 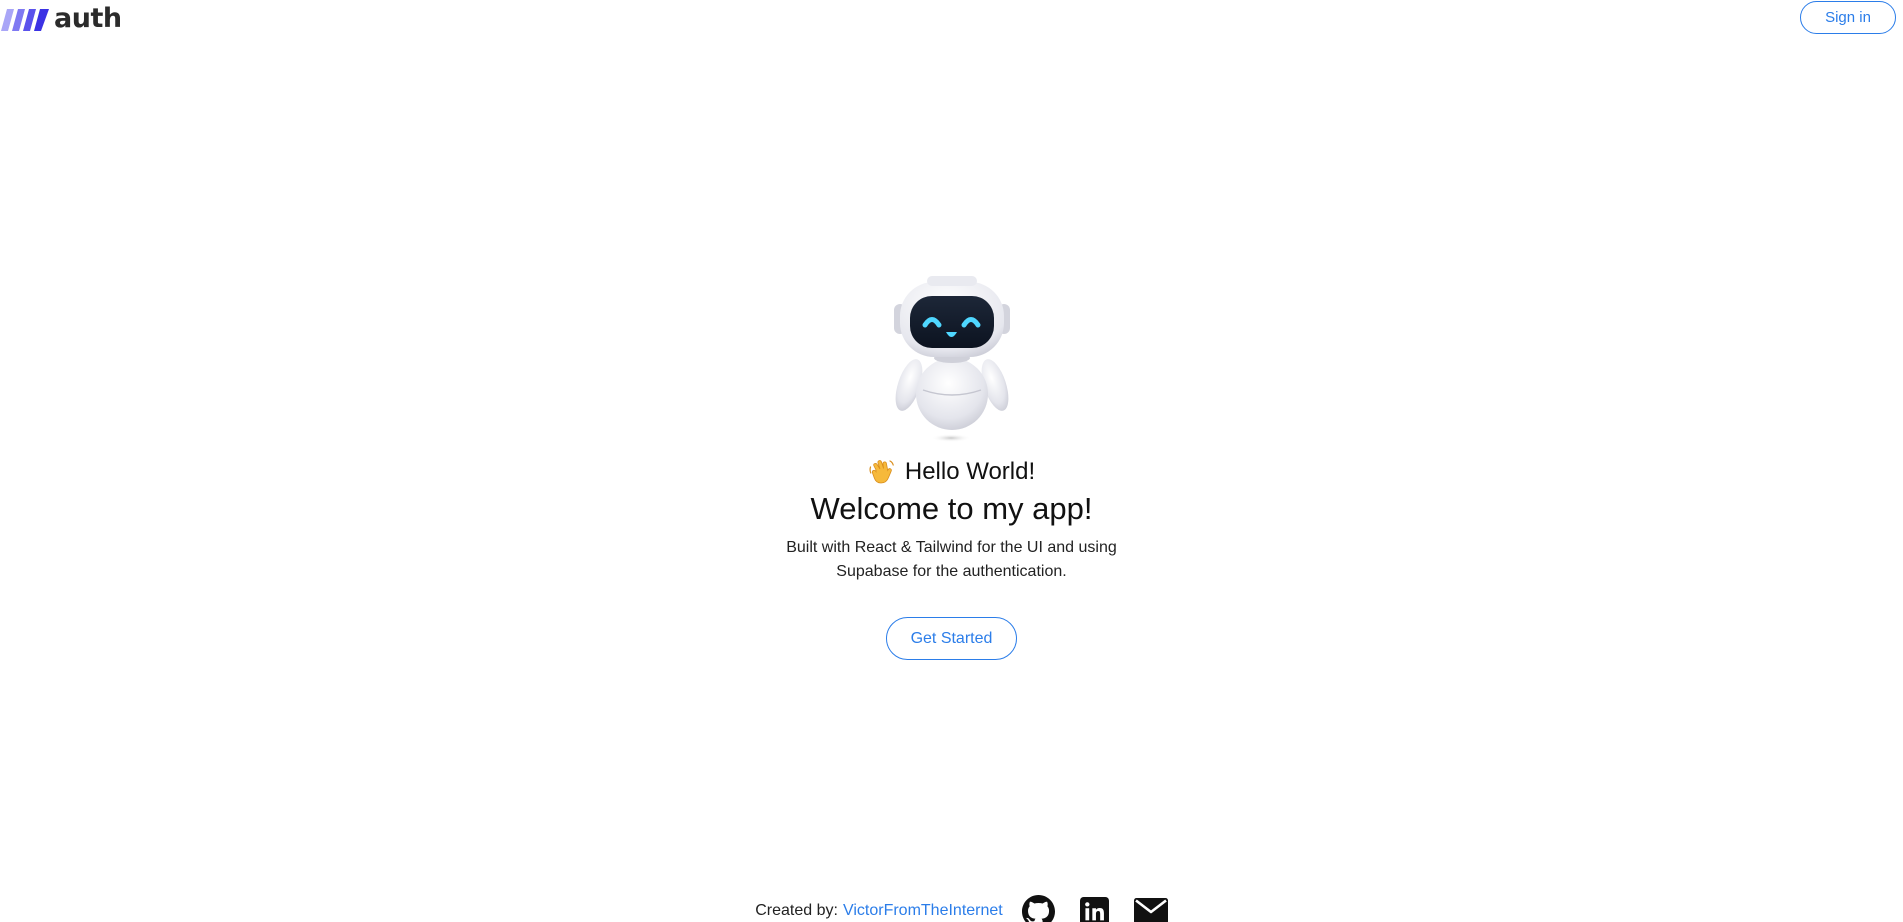 I want to click on robot-illustration, so click(x=951, y=359).